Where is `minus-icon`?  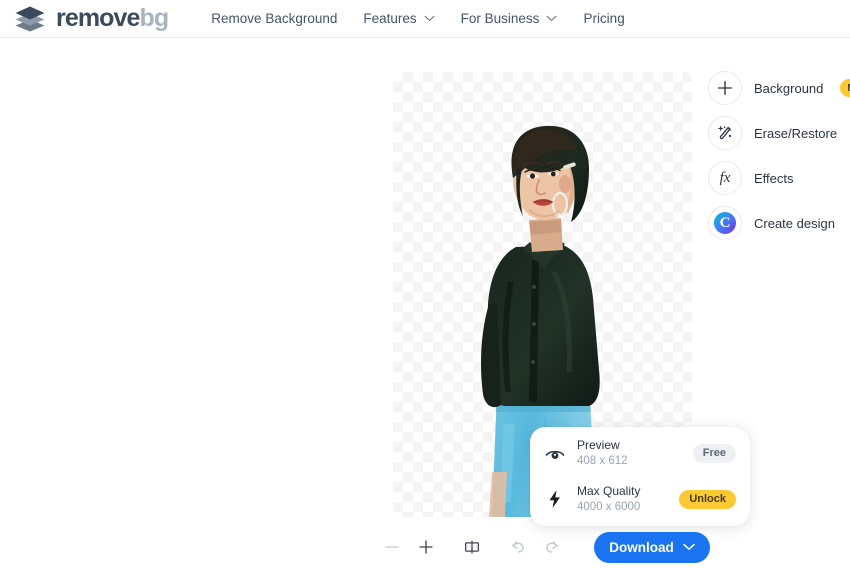
minus-icon is located at coordinates (392, 547).